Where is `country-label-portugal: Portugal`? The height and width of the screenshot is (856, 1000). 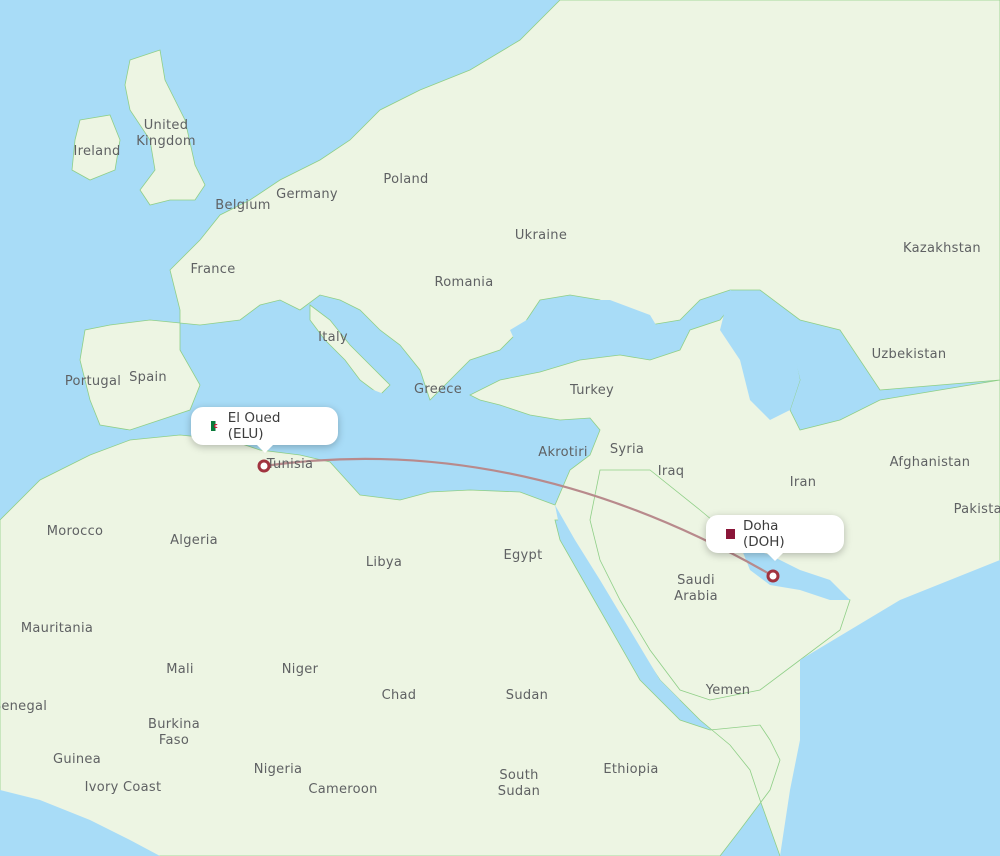
country-label-portugal: Portugal is located at coordinates (93, 381).